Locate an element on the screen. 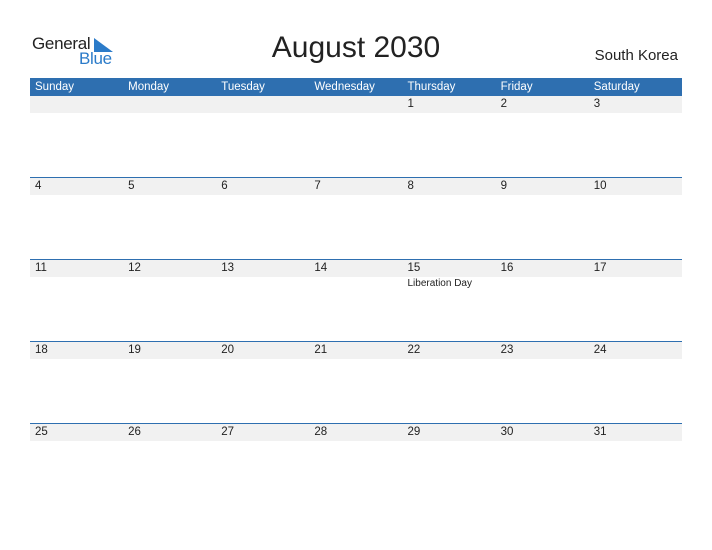  week-row: 11 12 13 14 15 16 17 Liberation Day is located at coordinates (356, 300).